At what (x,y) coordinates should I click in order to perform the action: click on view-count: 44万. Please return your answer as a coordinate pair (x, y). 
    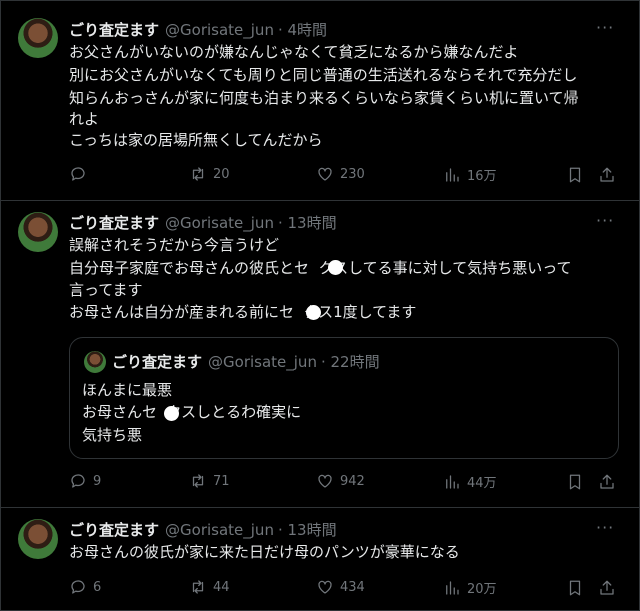
    Looking at the image, I should click on (482, 483).